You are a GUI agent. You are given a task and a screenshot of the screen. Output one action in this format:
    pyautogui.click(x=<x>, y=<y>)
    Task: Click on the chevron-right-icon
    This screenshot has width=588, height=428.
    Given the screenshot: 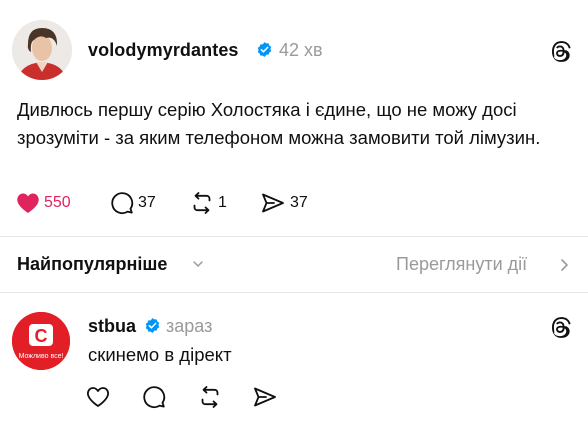 What is the action you would take?
    pyautogui.click(x=564, y=265)
    